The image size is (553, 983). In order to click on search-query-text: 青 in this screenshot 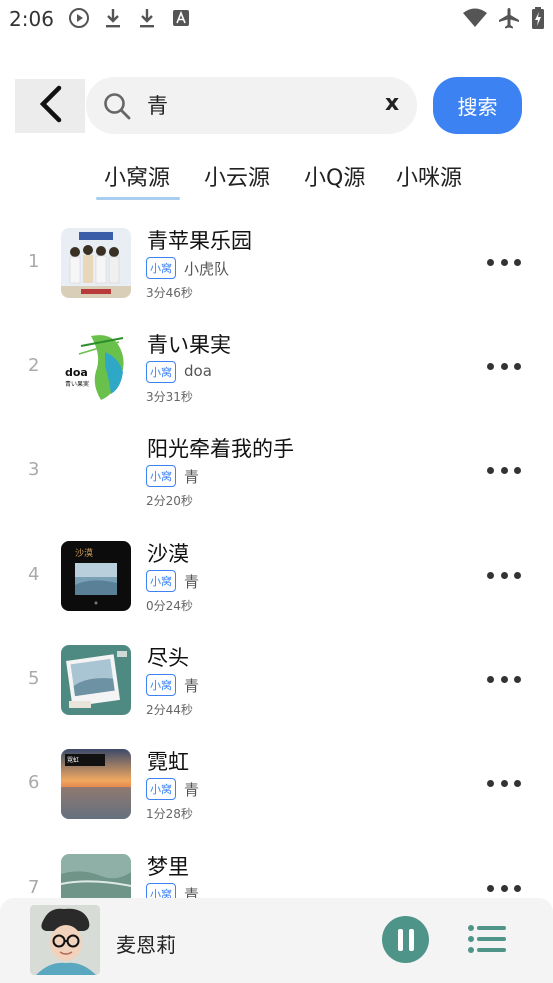, I will do `click(157, 105)`.